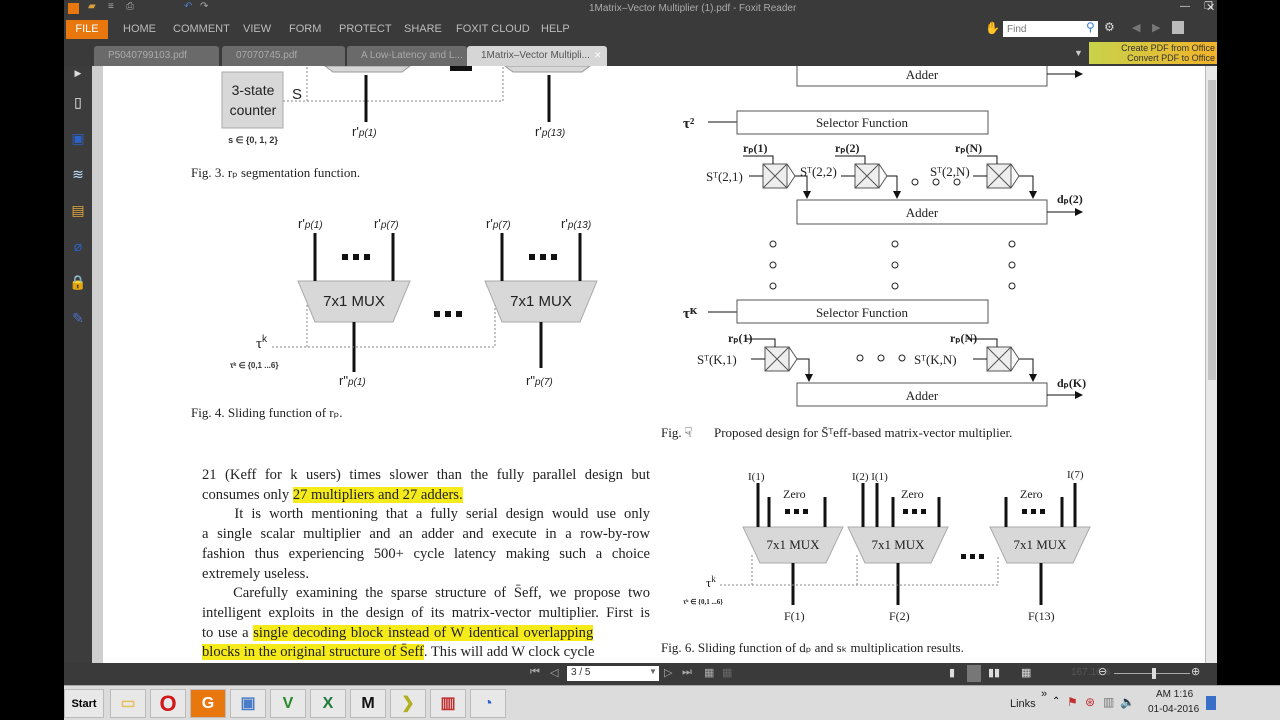  I want to click on opera-app-icon: O, so click(168, 703).